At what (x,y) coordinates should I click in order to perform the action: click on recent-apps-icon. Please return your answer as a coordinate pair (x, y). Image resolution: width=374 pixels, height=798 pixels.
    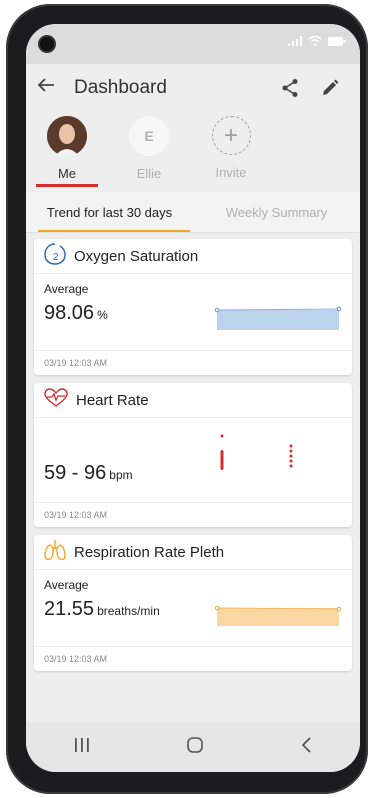
    Looking at the image, I should click on (82, 747).